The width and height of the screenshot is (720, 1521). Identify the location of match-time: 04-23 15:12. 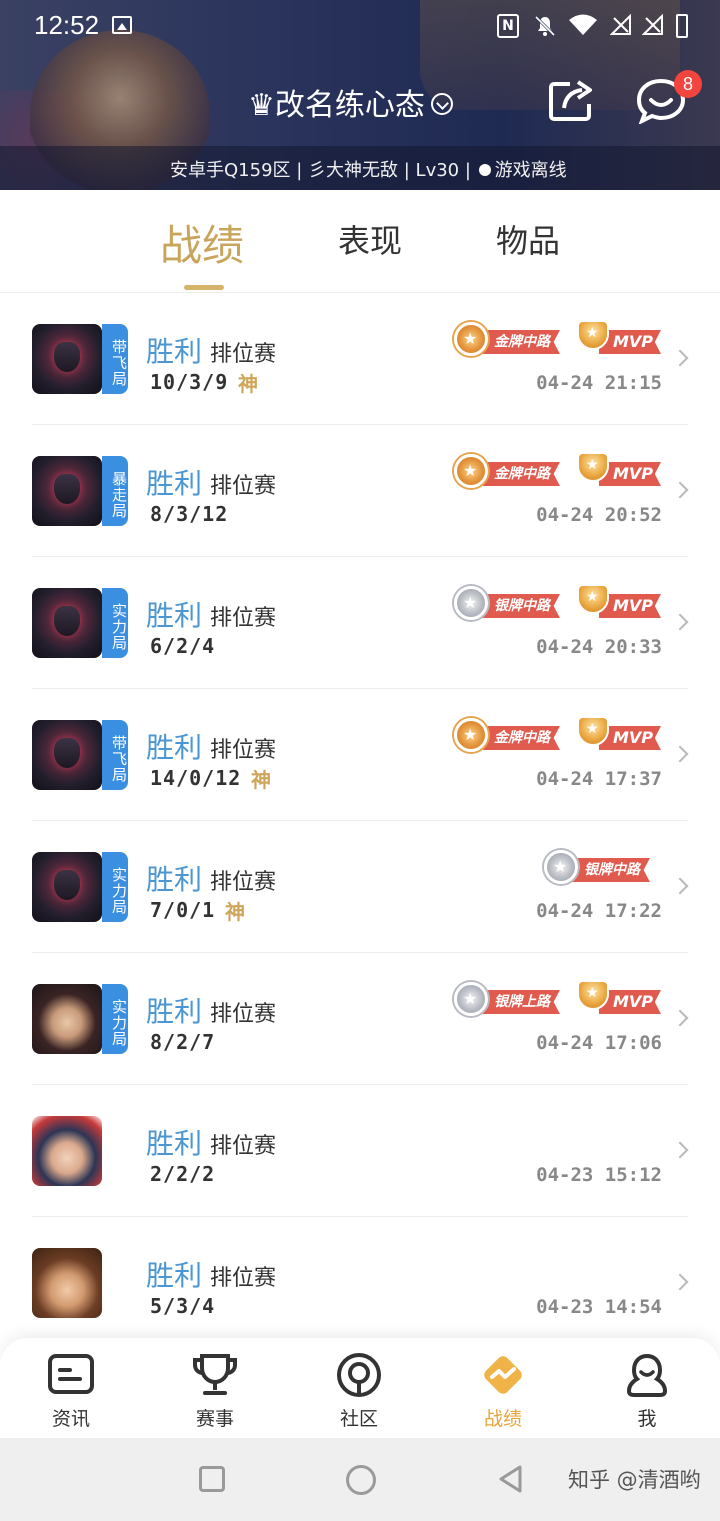
(599, 1175).